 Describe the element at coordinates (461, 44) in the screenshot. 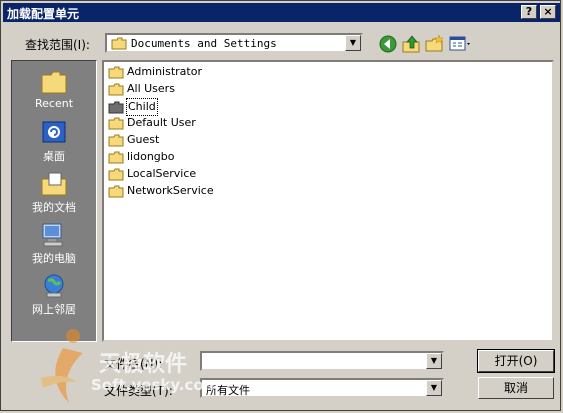

I see `view-menu-icon` at that location.